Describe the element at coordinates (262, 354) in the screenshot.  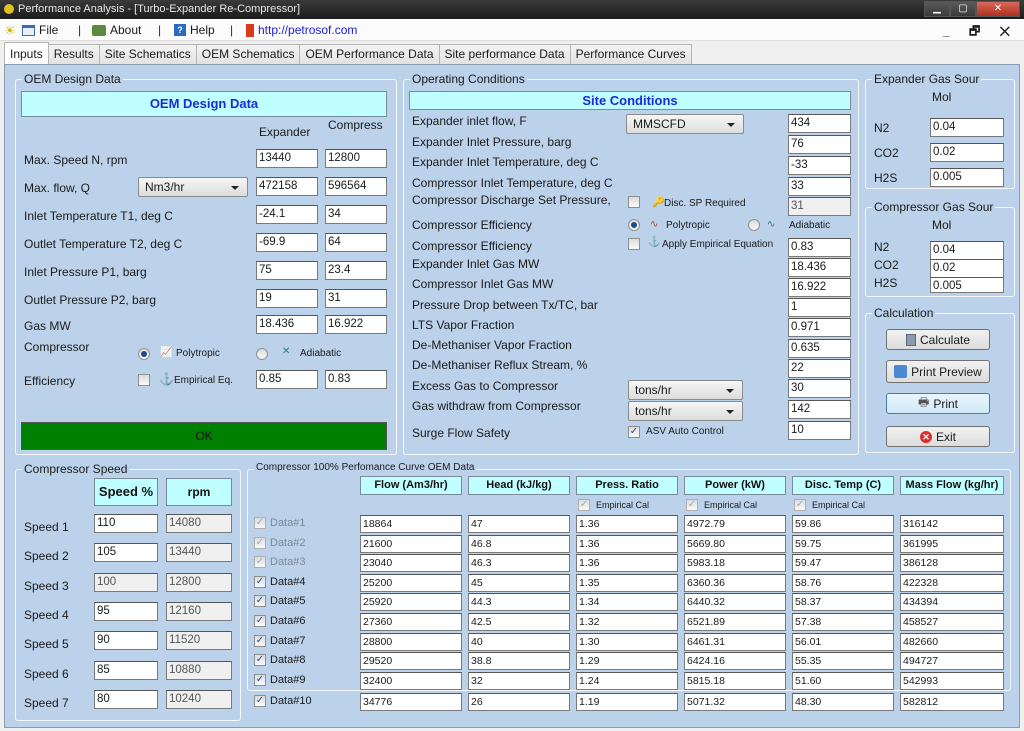
I see `adiabatic-radio` at that location.